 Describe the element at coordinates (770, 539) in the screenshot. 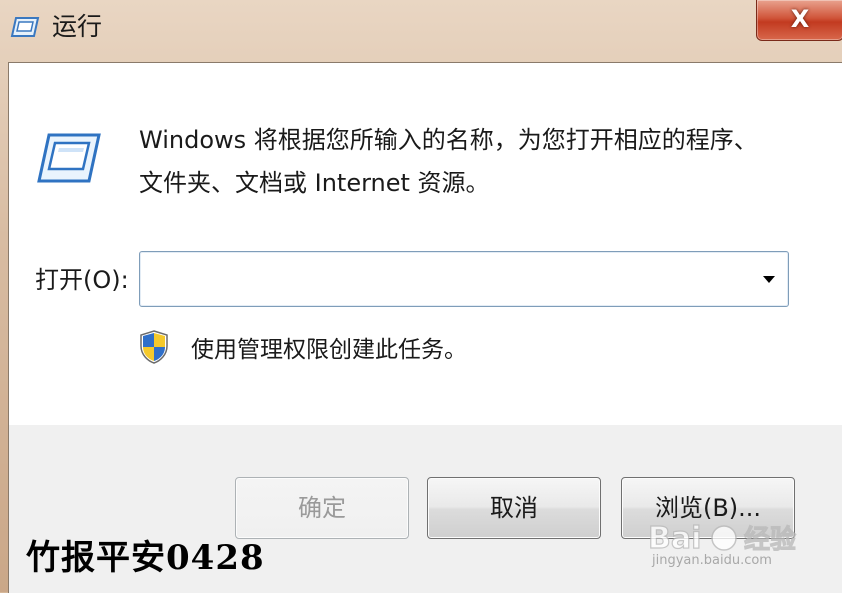

I see `svg-text: 经验` at that location.